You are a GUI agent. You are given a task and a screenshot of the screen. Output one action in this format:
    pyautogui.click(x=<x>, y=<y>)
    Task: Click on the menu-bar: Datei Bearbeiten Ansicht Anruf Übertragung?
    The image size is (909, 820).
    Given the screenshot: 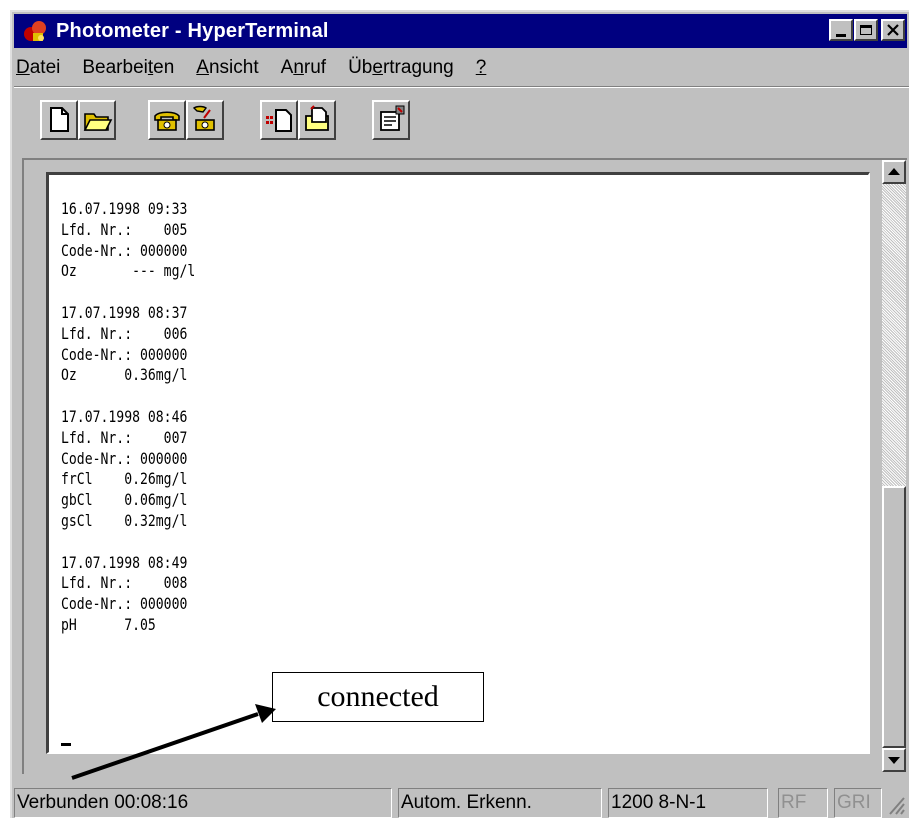 What is the action you would take?
    pyautogui.click(x=262, y=68)
    